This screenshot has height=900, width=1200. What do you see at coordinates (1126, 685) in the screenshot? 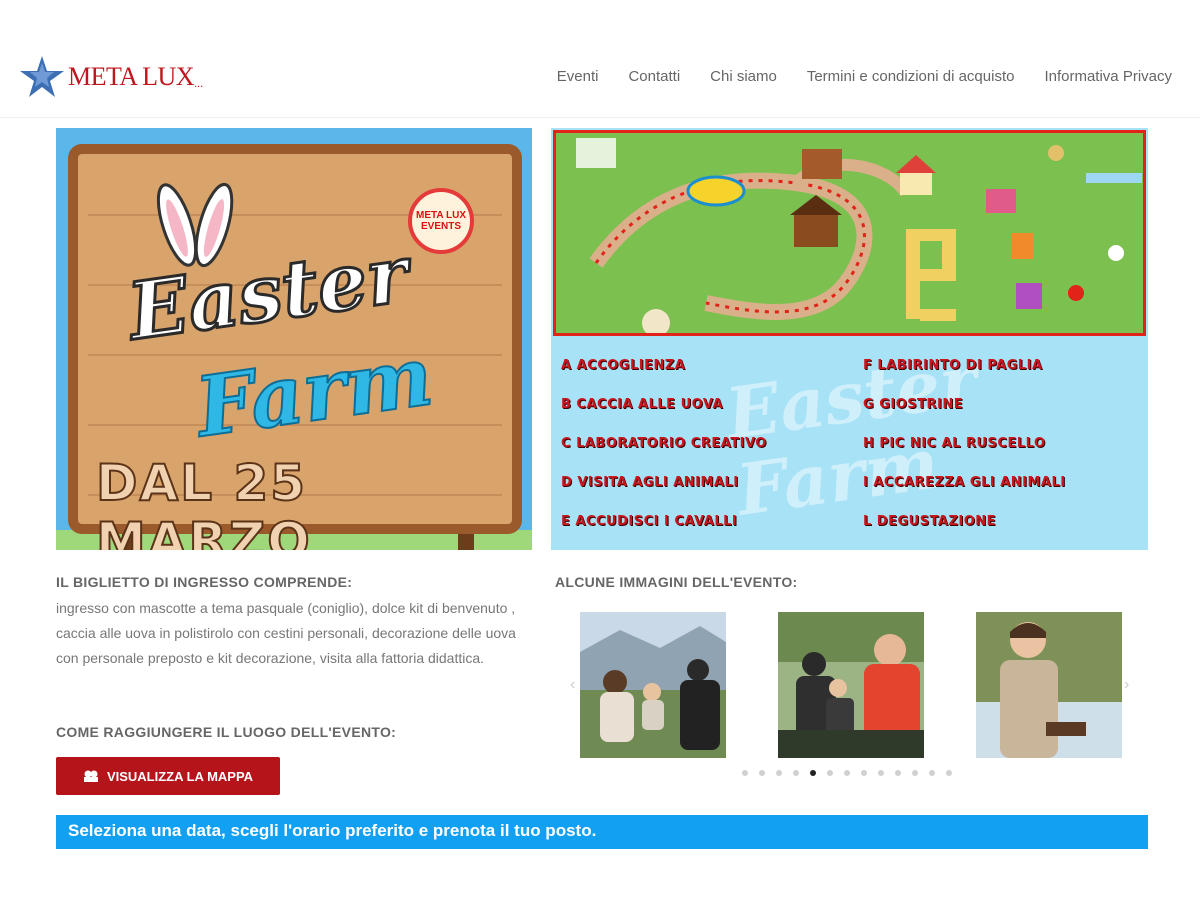
I see `carousel-next-icon: ›` at bounding box center [1126, 685].